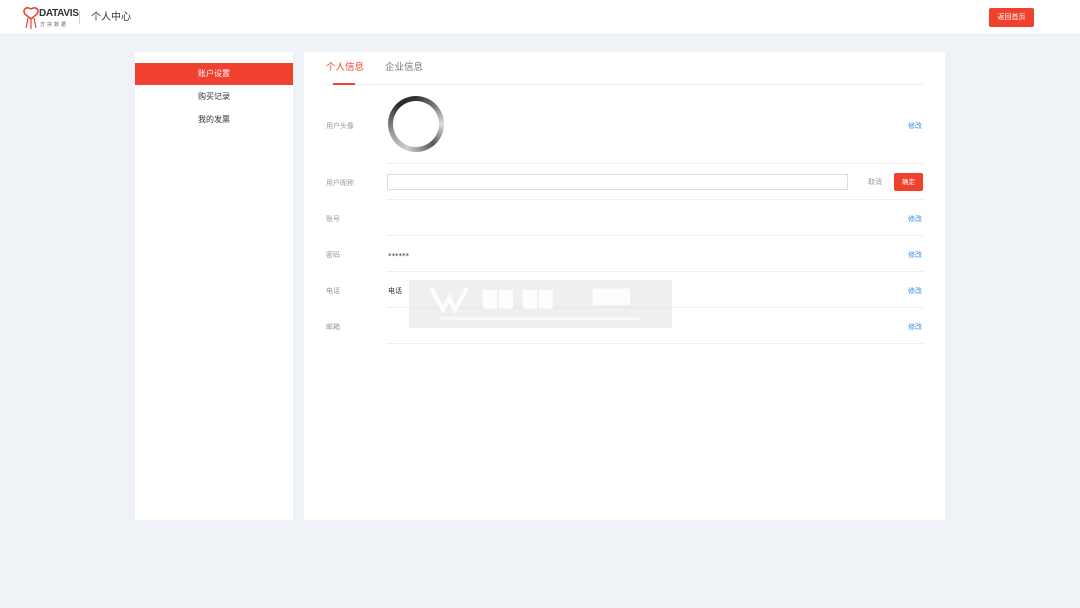 This screenshot has height=608, width=1080. What do you see at coordinates (333, 255) in the screenshot?
I see `password-label: 密码` at bounding box center [333, 255].